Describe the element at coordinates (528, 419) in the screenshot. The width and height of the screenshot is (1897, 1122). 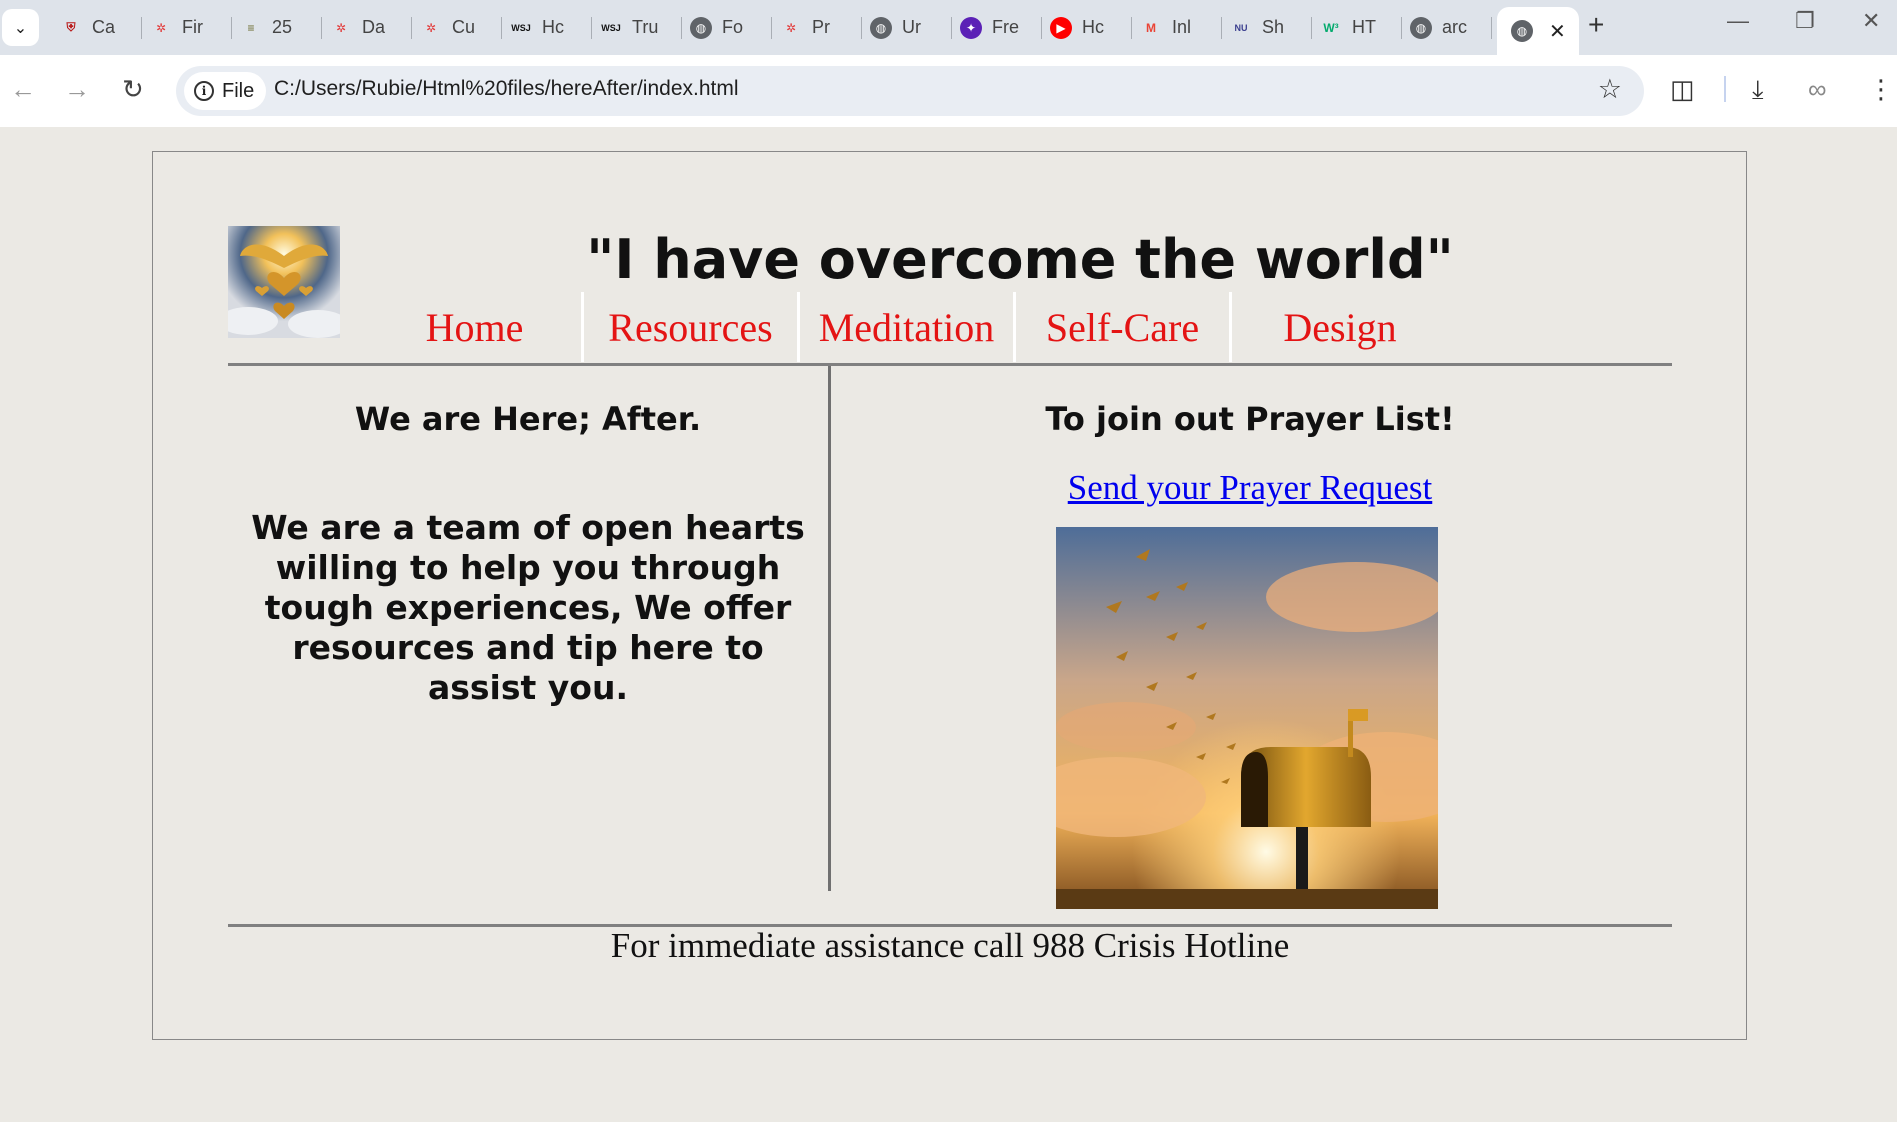
I see `about-heading: We are Here; After.` at that location.